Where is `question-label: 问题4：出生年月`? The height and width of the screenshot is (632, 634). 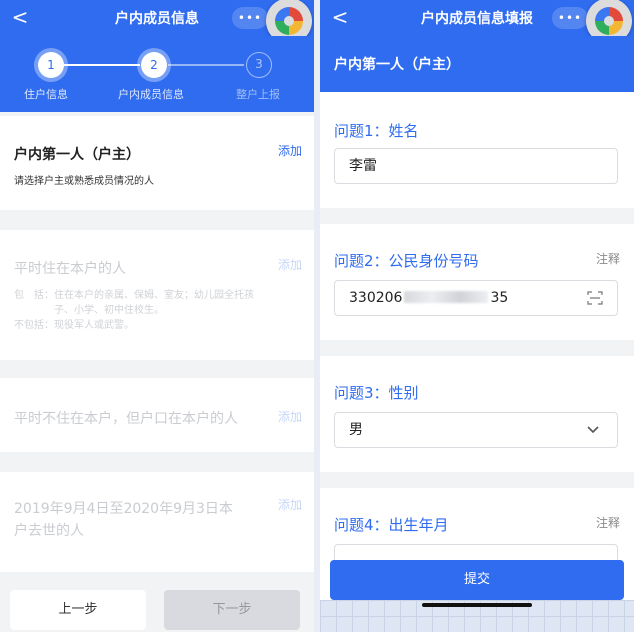
question-label: 问题4：出生年月 is located at coordinates (391, 525).